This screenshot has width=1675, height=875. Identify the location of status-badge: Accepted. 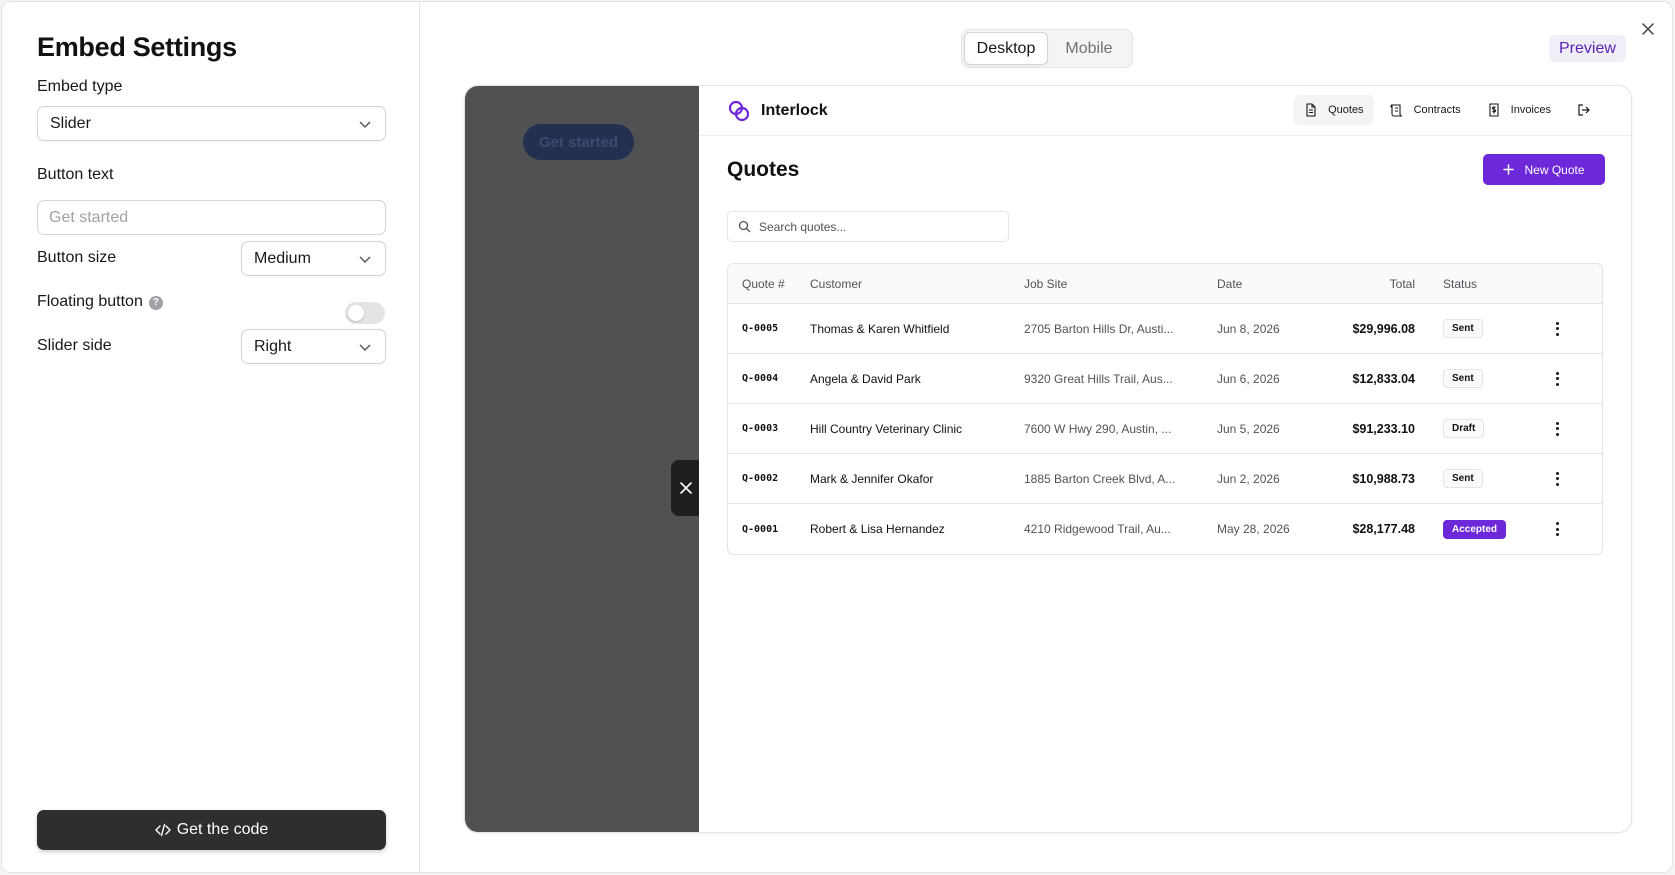
(1475, 529).